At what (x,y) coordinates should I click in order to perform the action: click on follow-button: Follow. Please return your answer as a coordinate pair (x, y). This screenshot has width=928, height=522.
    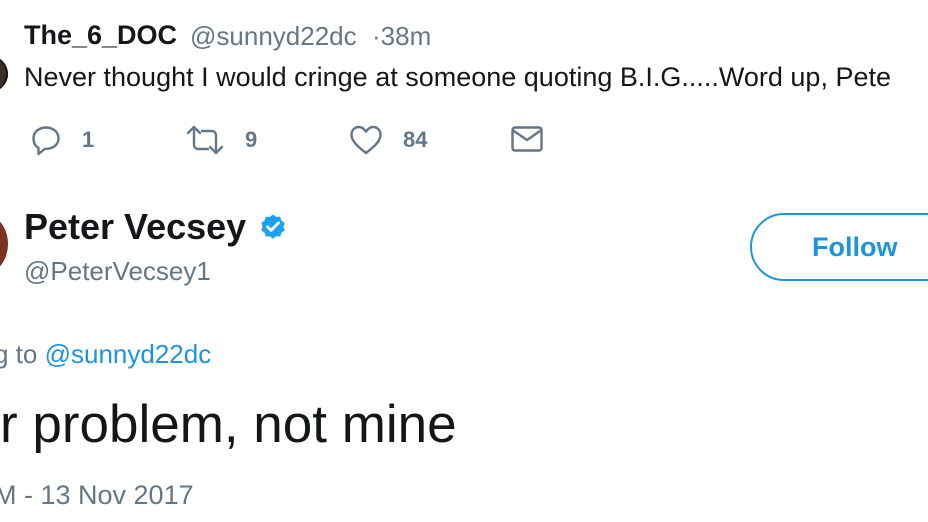
    Looking at the image, I should click on (839, 247).